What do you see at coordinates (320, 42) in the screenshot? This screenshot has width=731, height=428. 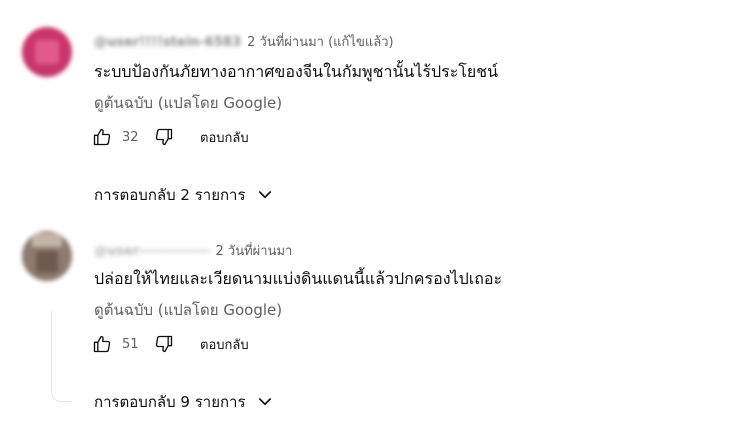 I see `comment-time: 2 วันที่ผ่านมา (แก้ไขแล้ว)` at bounding box center [320, 42].